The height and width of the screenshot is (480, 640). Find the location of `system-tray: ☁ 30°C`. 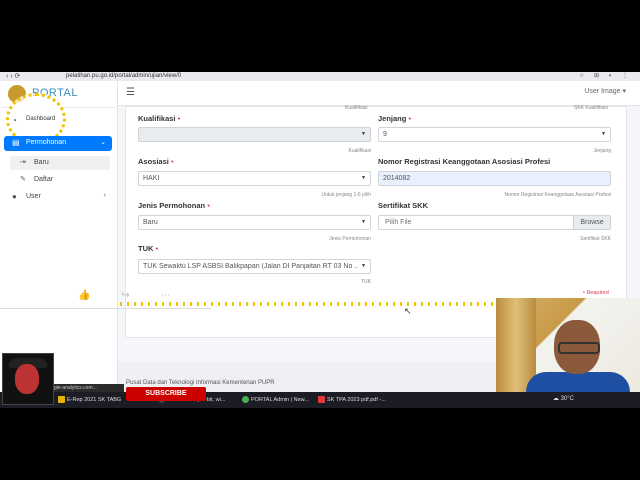

system-tray: ☁ 30°C is located at coordinates (563, 398).